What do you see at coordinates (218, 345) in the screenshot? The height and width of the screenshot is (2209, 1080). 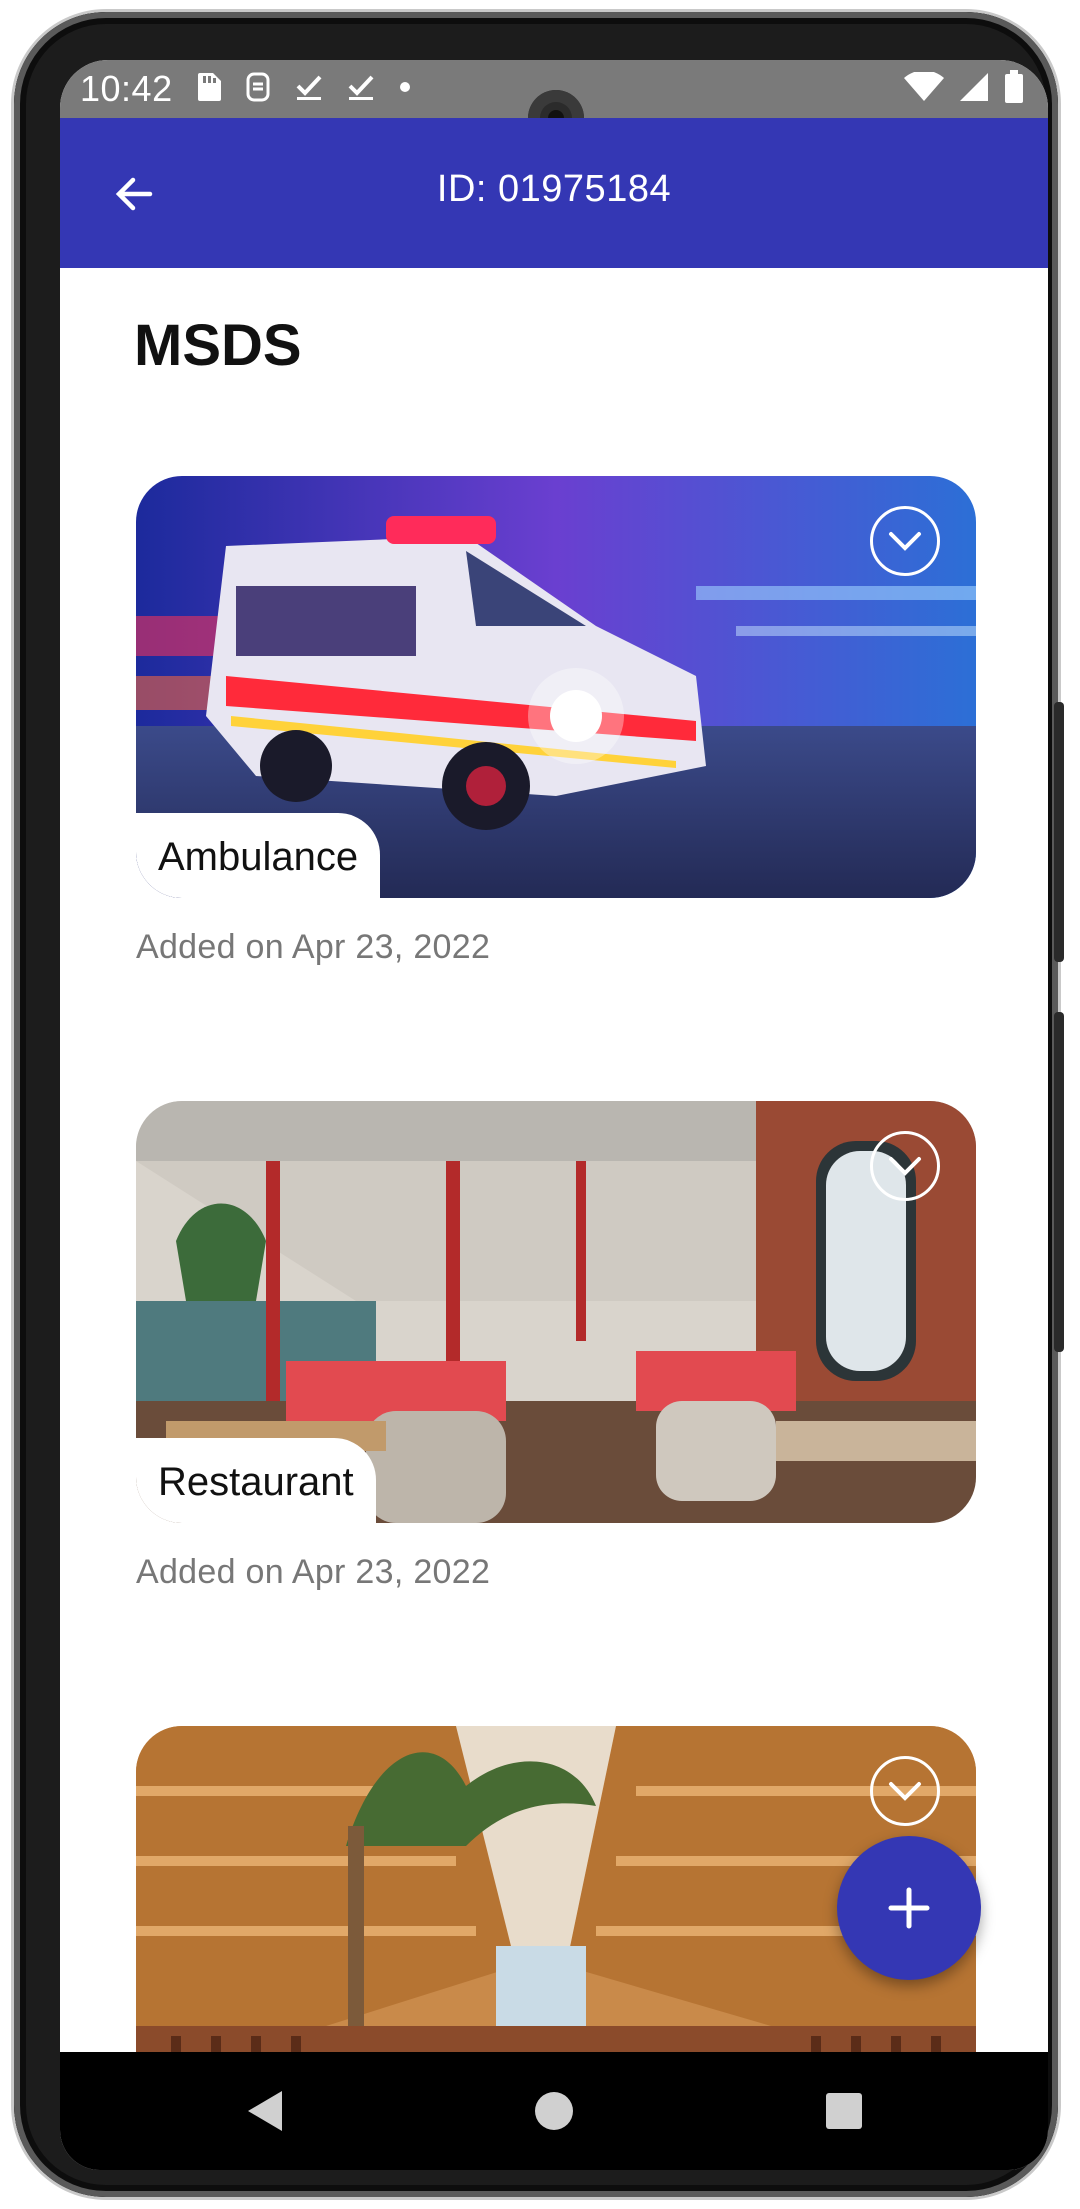 I see `page-title: MSDS` at bounding box center [218, 345].